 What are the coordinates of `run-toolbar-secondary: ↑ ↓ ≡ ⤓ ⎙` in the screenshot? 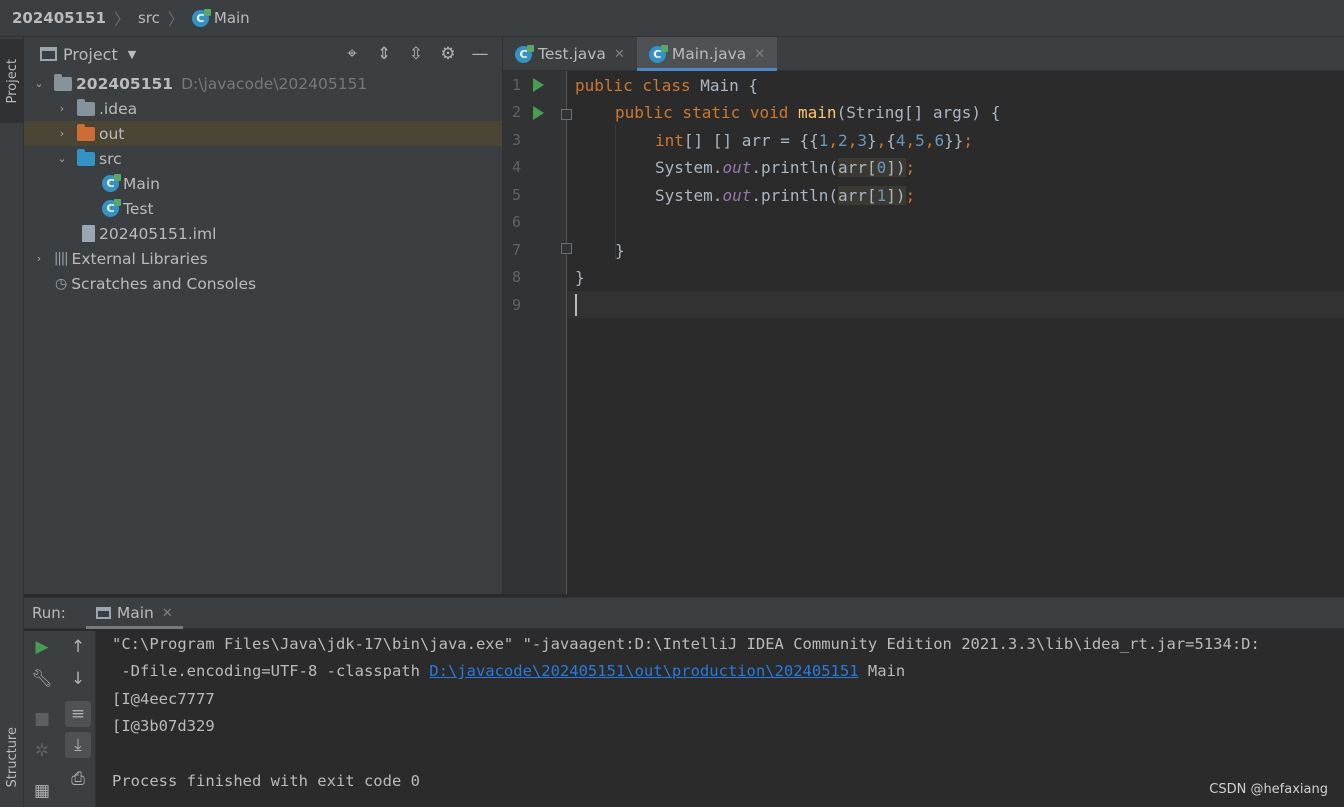 It's located at (78, 719).